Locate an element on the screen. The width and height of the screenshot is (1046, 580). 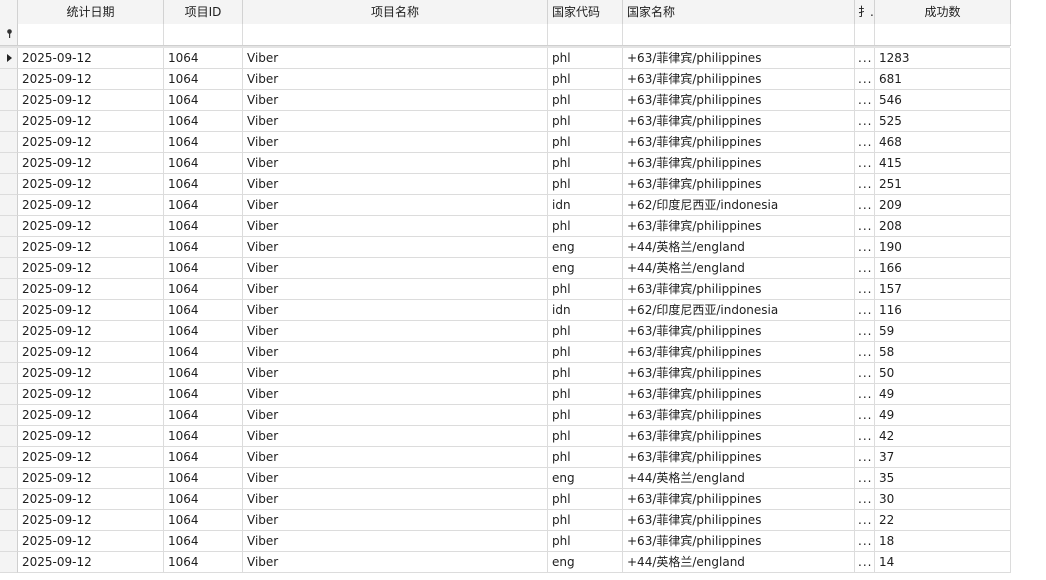
cell-success-count: 30 is located at coordinates (943, 499).